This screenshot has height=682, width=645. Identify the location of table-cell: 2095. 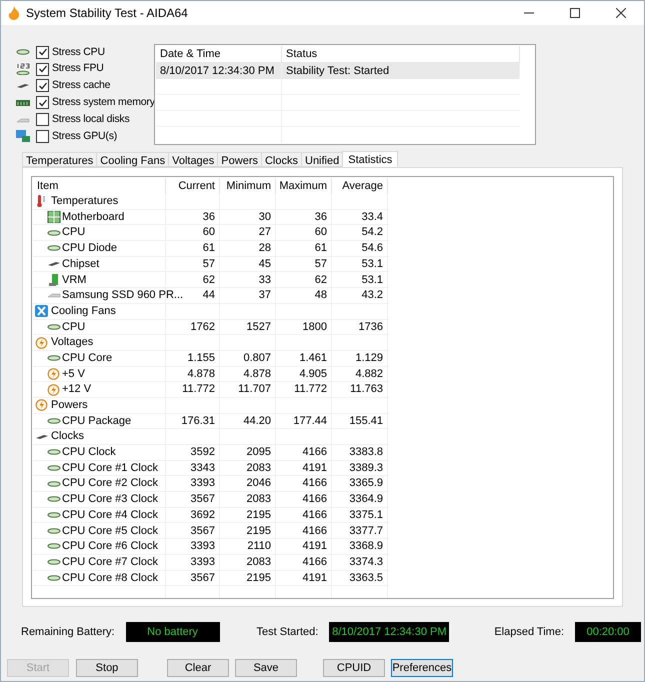
(248, 452).